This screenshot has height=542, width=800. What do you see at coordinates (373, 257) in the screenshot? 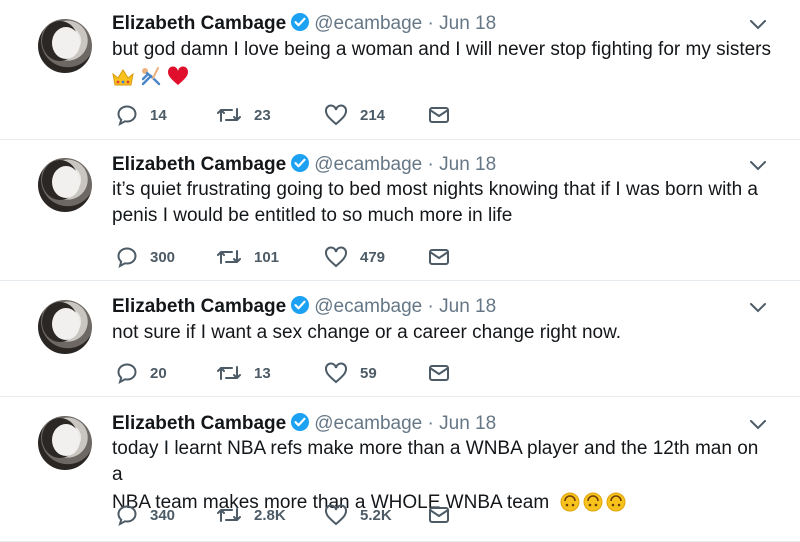
I see `like-count: 479` at bounding box center [373, 257].